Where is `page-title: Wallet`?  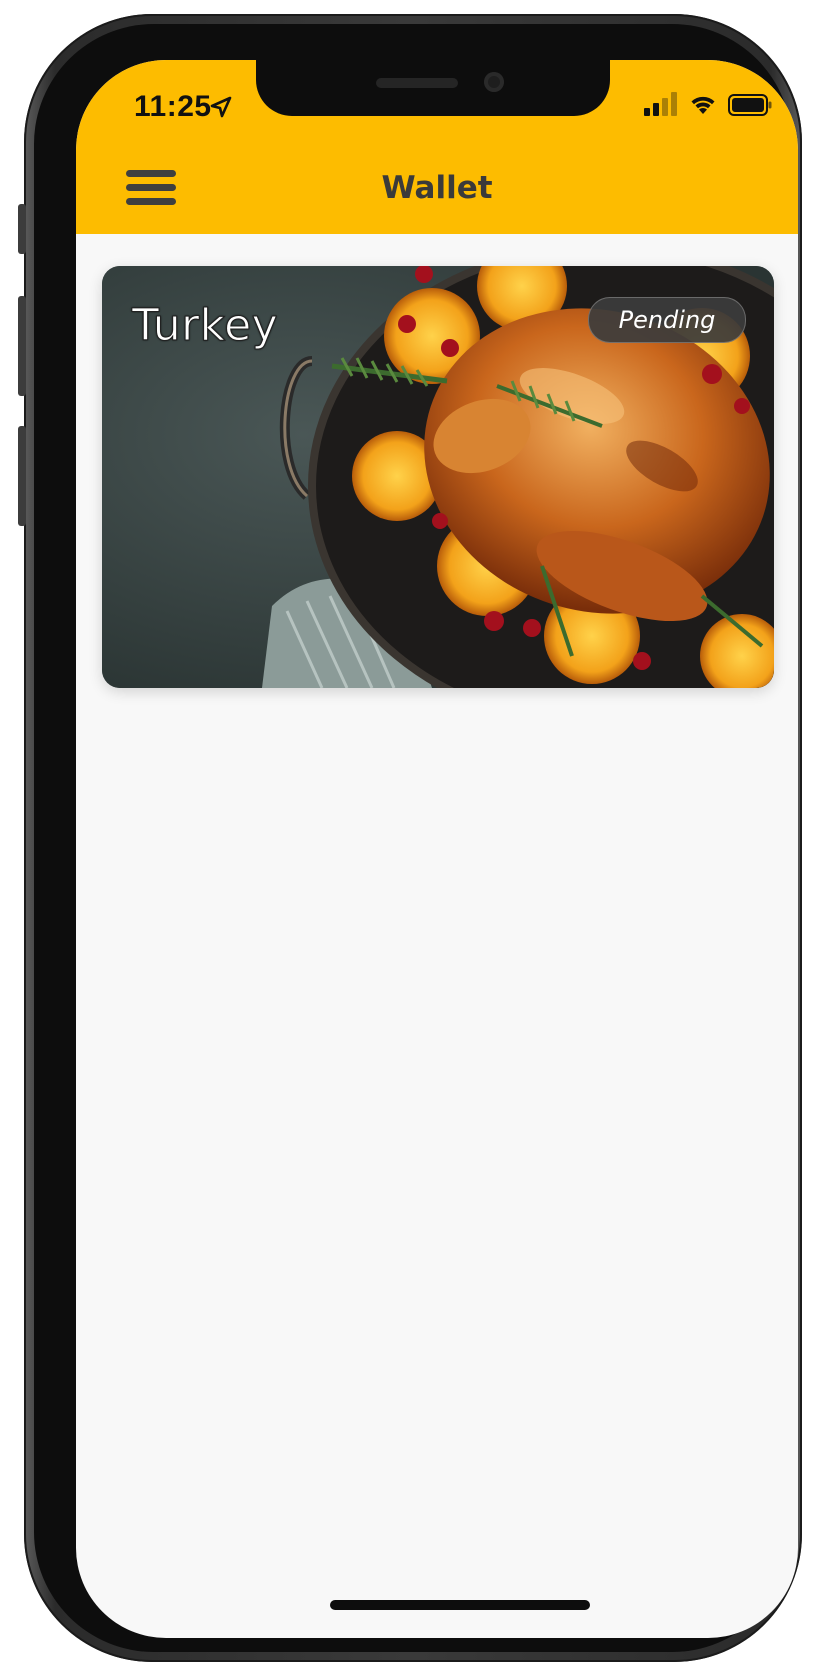 page-title: Wallet is located at coordinates (437, 188).